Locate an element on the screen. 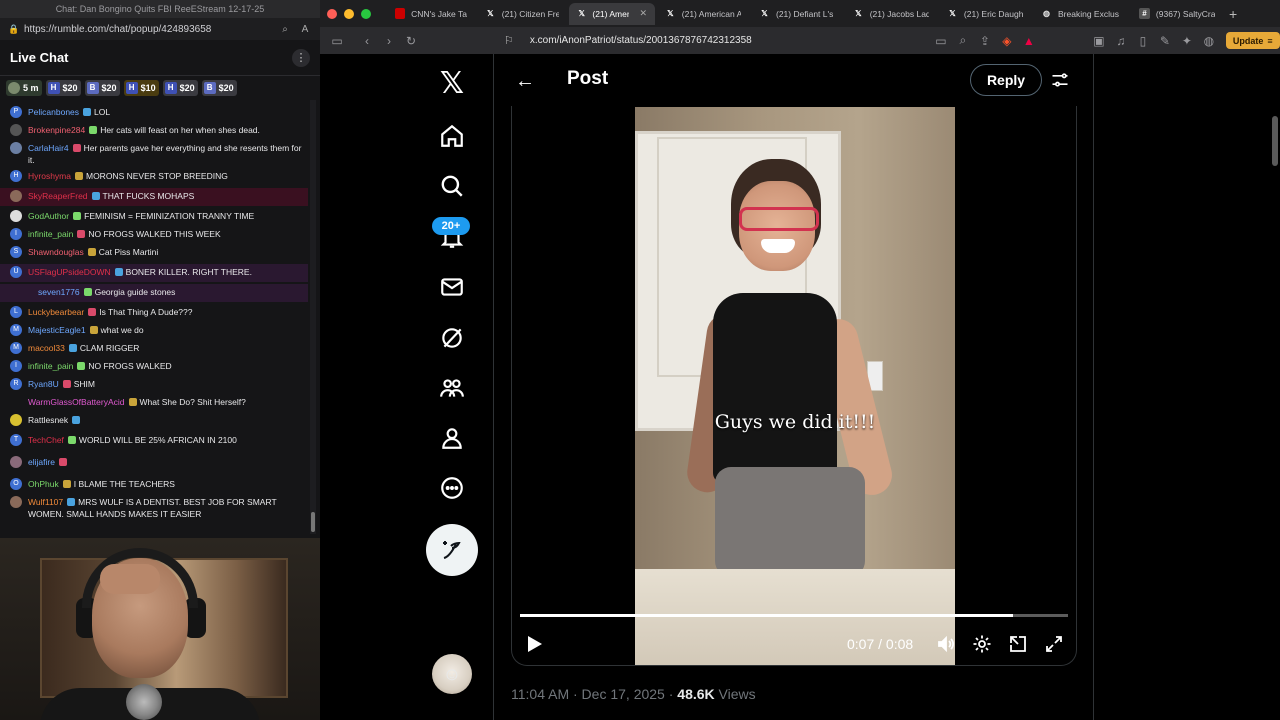 This screenshot has height=720, width=1280. chat-username: USFlagUPsideDOWN is located at coordinates (69, 272).